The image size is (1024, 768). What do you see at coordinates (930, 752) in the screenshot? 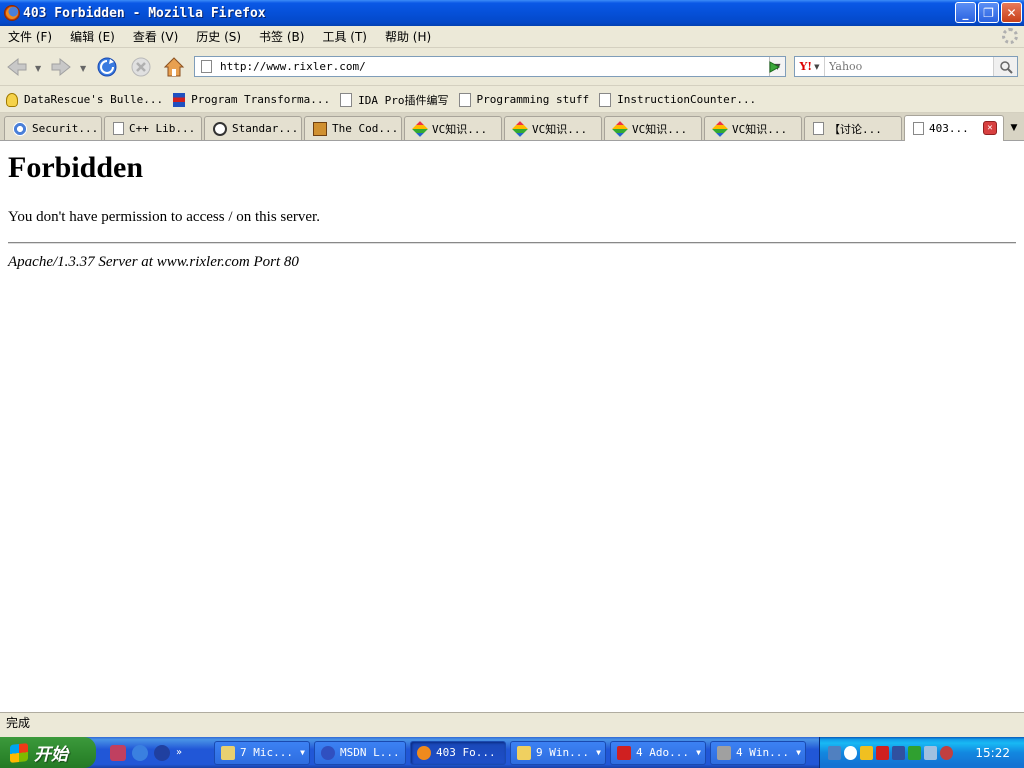
I see `grid-icon` at bounding box center [930, 752].